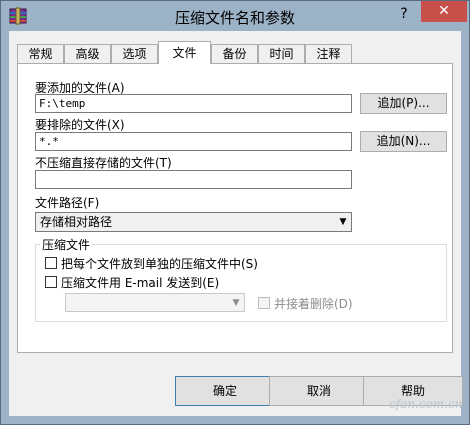 This screenshot has height=425, width=470. Describe the element at coordinates (193, 103) in the screenshot. I see `add-files-input: F:\temp` at that location.